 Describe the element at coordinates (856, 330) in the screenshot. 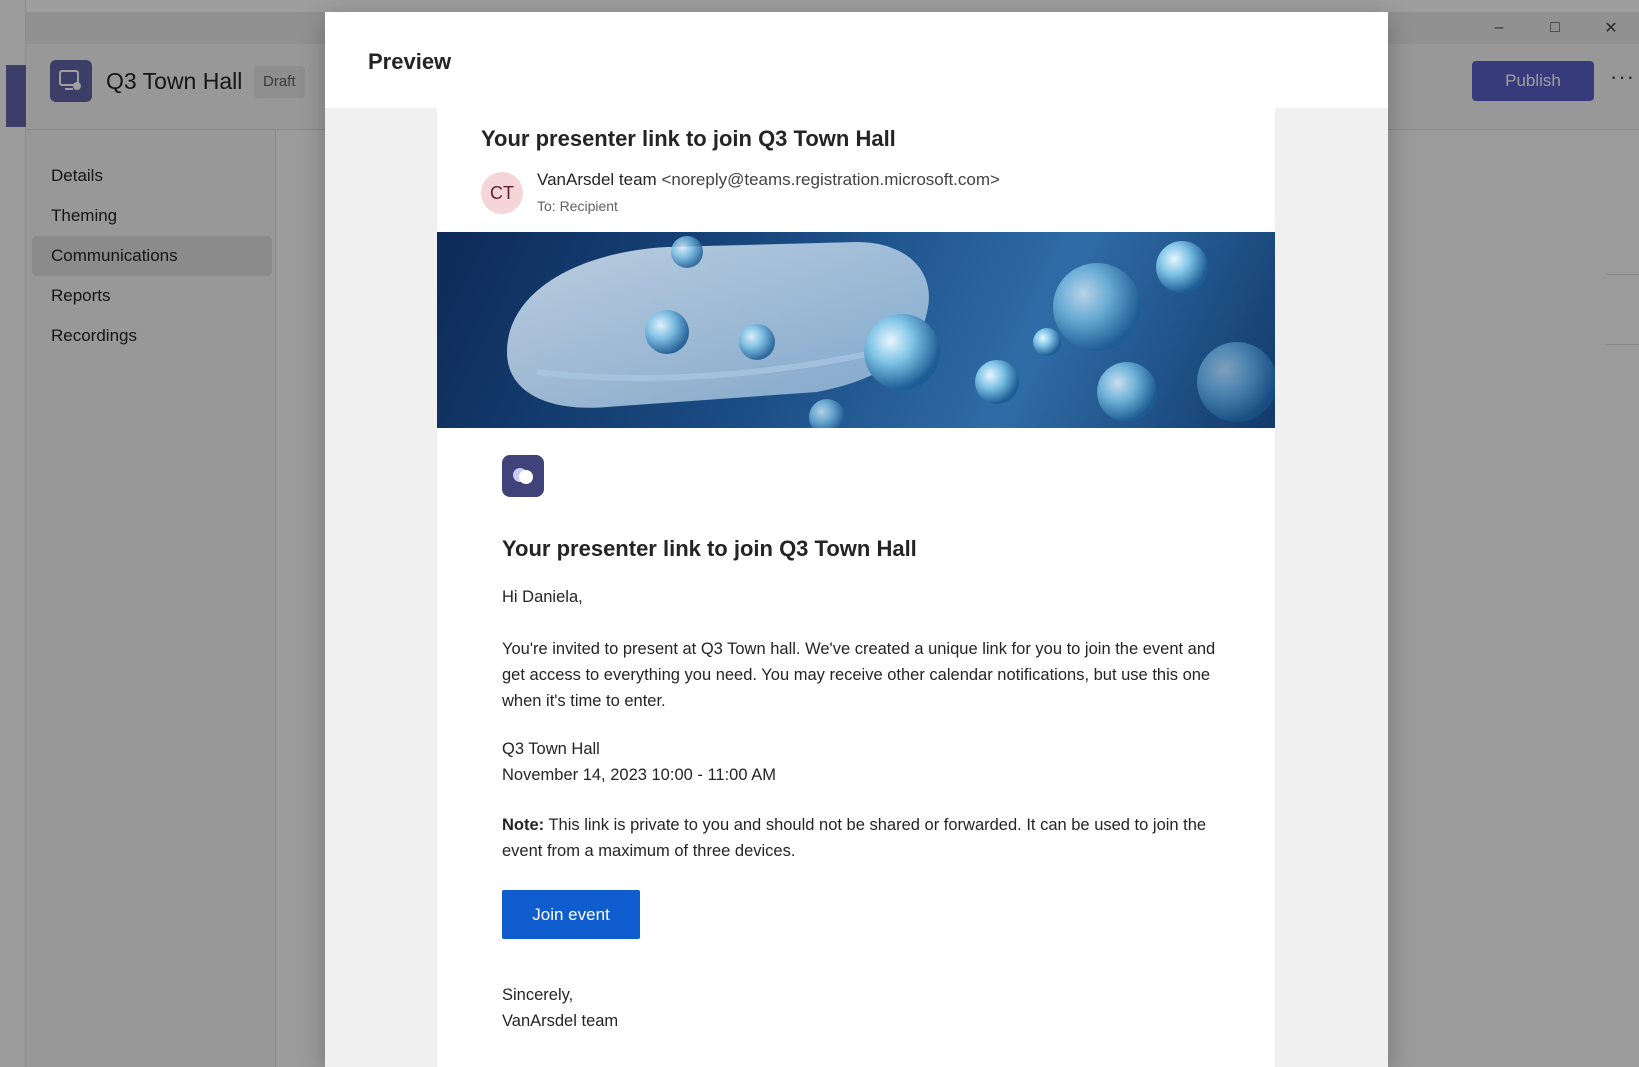

I see `email-banner-image` at that location.